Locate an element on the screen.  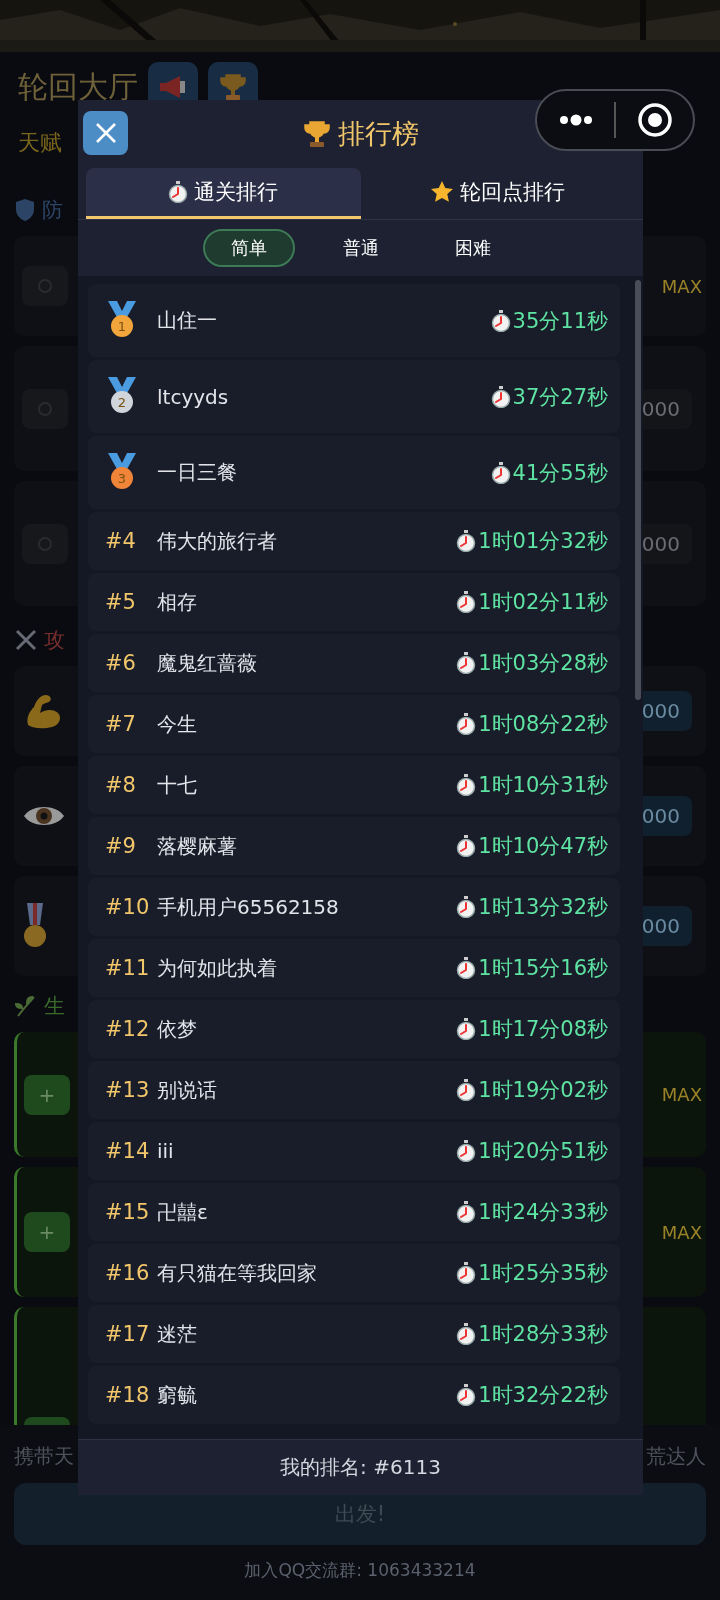
megaphone-icon is located at coordinates (173, 87).